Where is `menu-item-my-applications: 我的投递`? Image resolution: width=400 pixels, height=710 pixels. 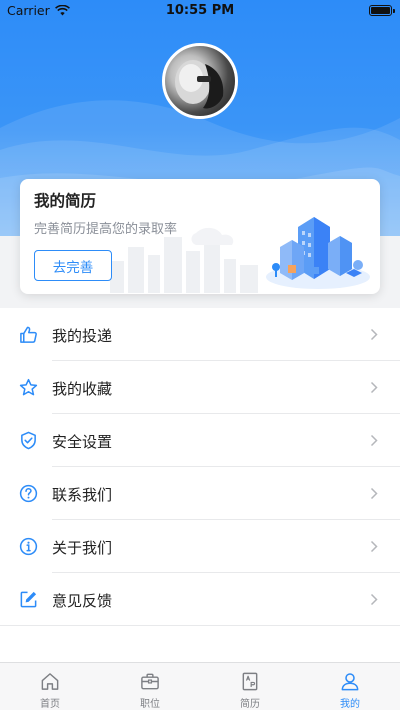 menu-item-my-applications: 我的投递 is located at coordinates (200, 334).